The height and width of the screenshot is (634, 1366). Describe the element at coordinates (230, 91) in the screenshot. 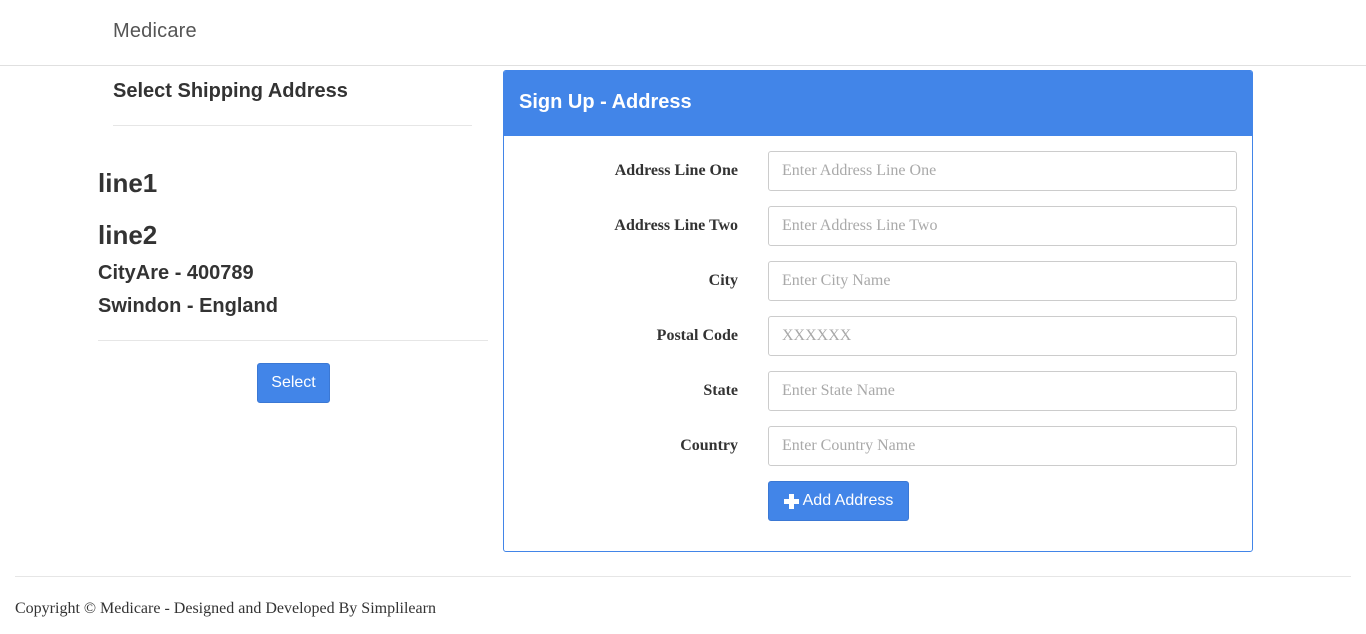

I see `shipping-heading: Select Shipping Address` at that location.